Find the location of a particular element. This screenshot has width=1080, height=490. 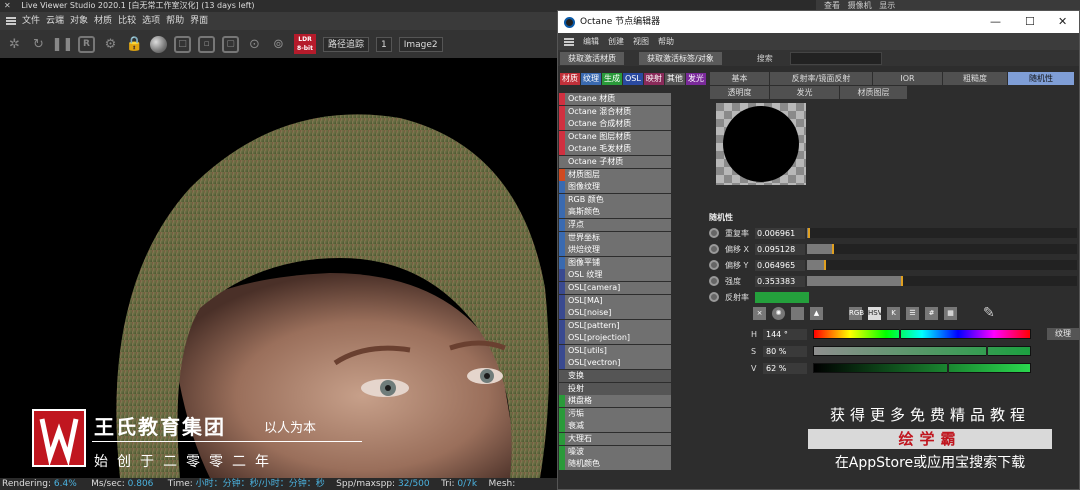

c4d-menu-display: 显示 is located at coordinates (887, 5).